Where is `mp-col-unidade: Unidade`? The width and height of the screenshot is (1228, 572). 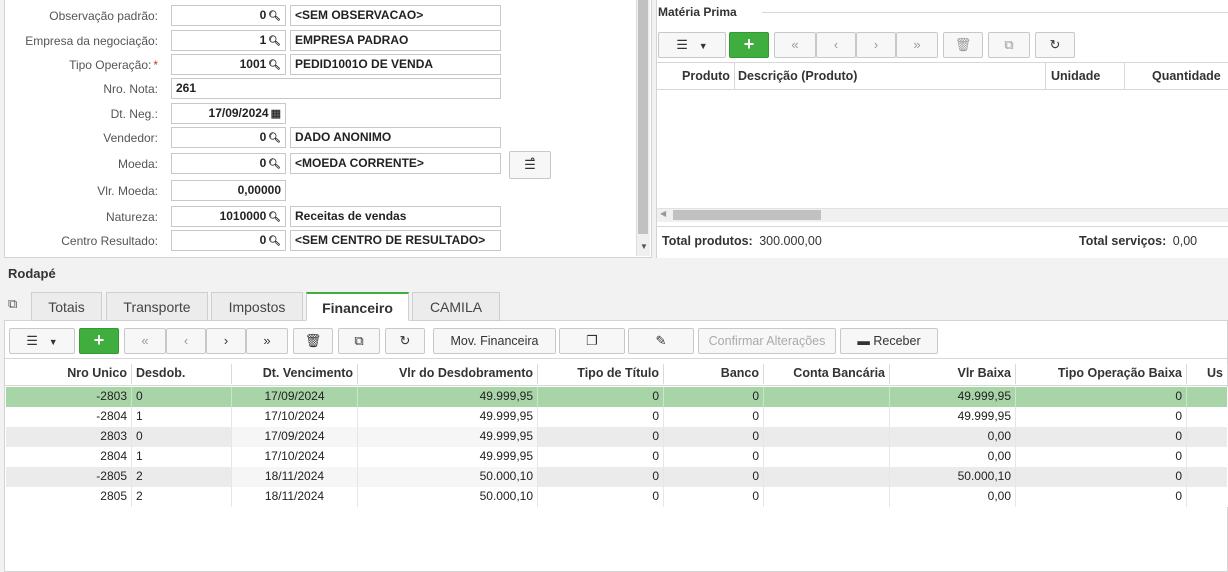
mp-col-unidade: Unidade is located at coordinates (1075, 76).